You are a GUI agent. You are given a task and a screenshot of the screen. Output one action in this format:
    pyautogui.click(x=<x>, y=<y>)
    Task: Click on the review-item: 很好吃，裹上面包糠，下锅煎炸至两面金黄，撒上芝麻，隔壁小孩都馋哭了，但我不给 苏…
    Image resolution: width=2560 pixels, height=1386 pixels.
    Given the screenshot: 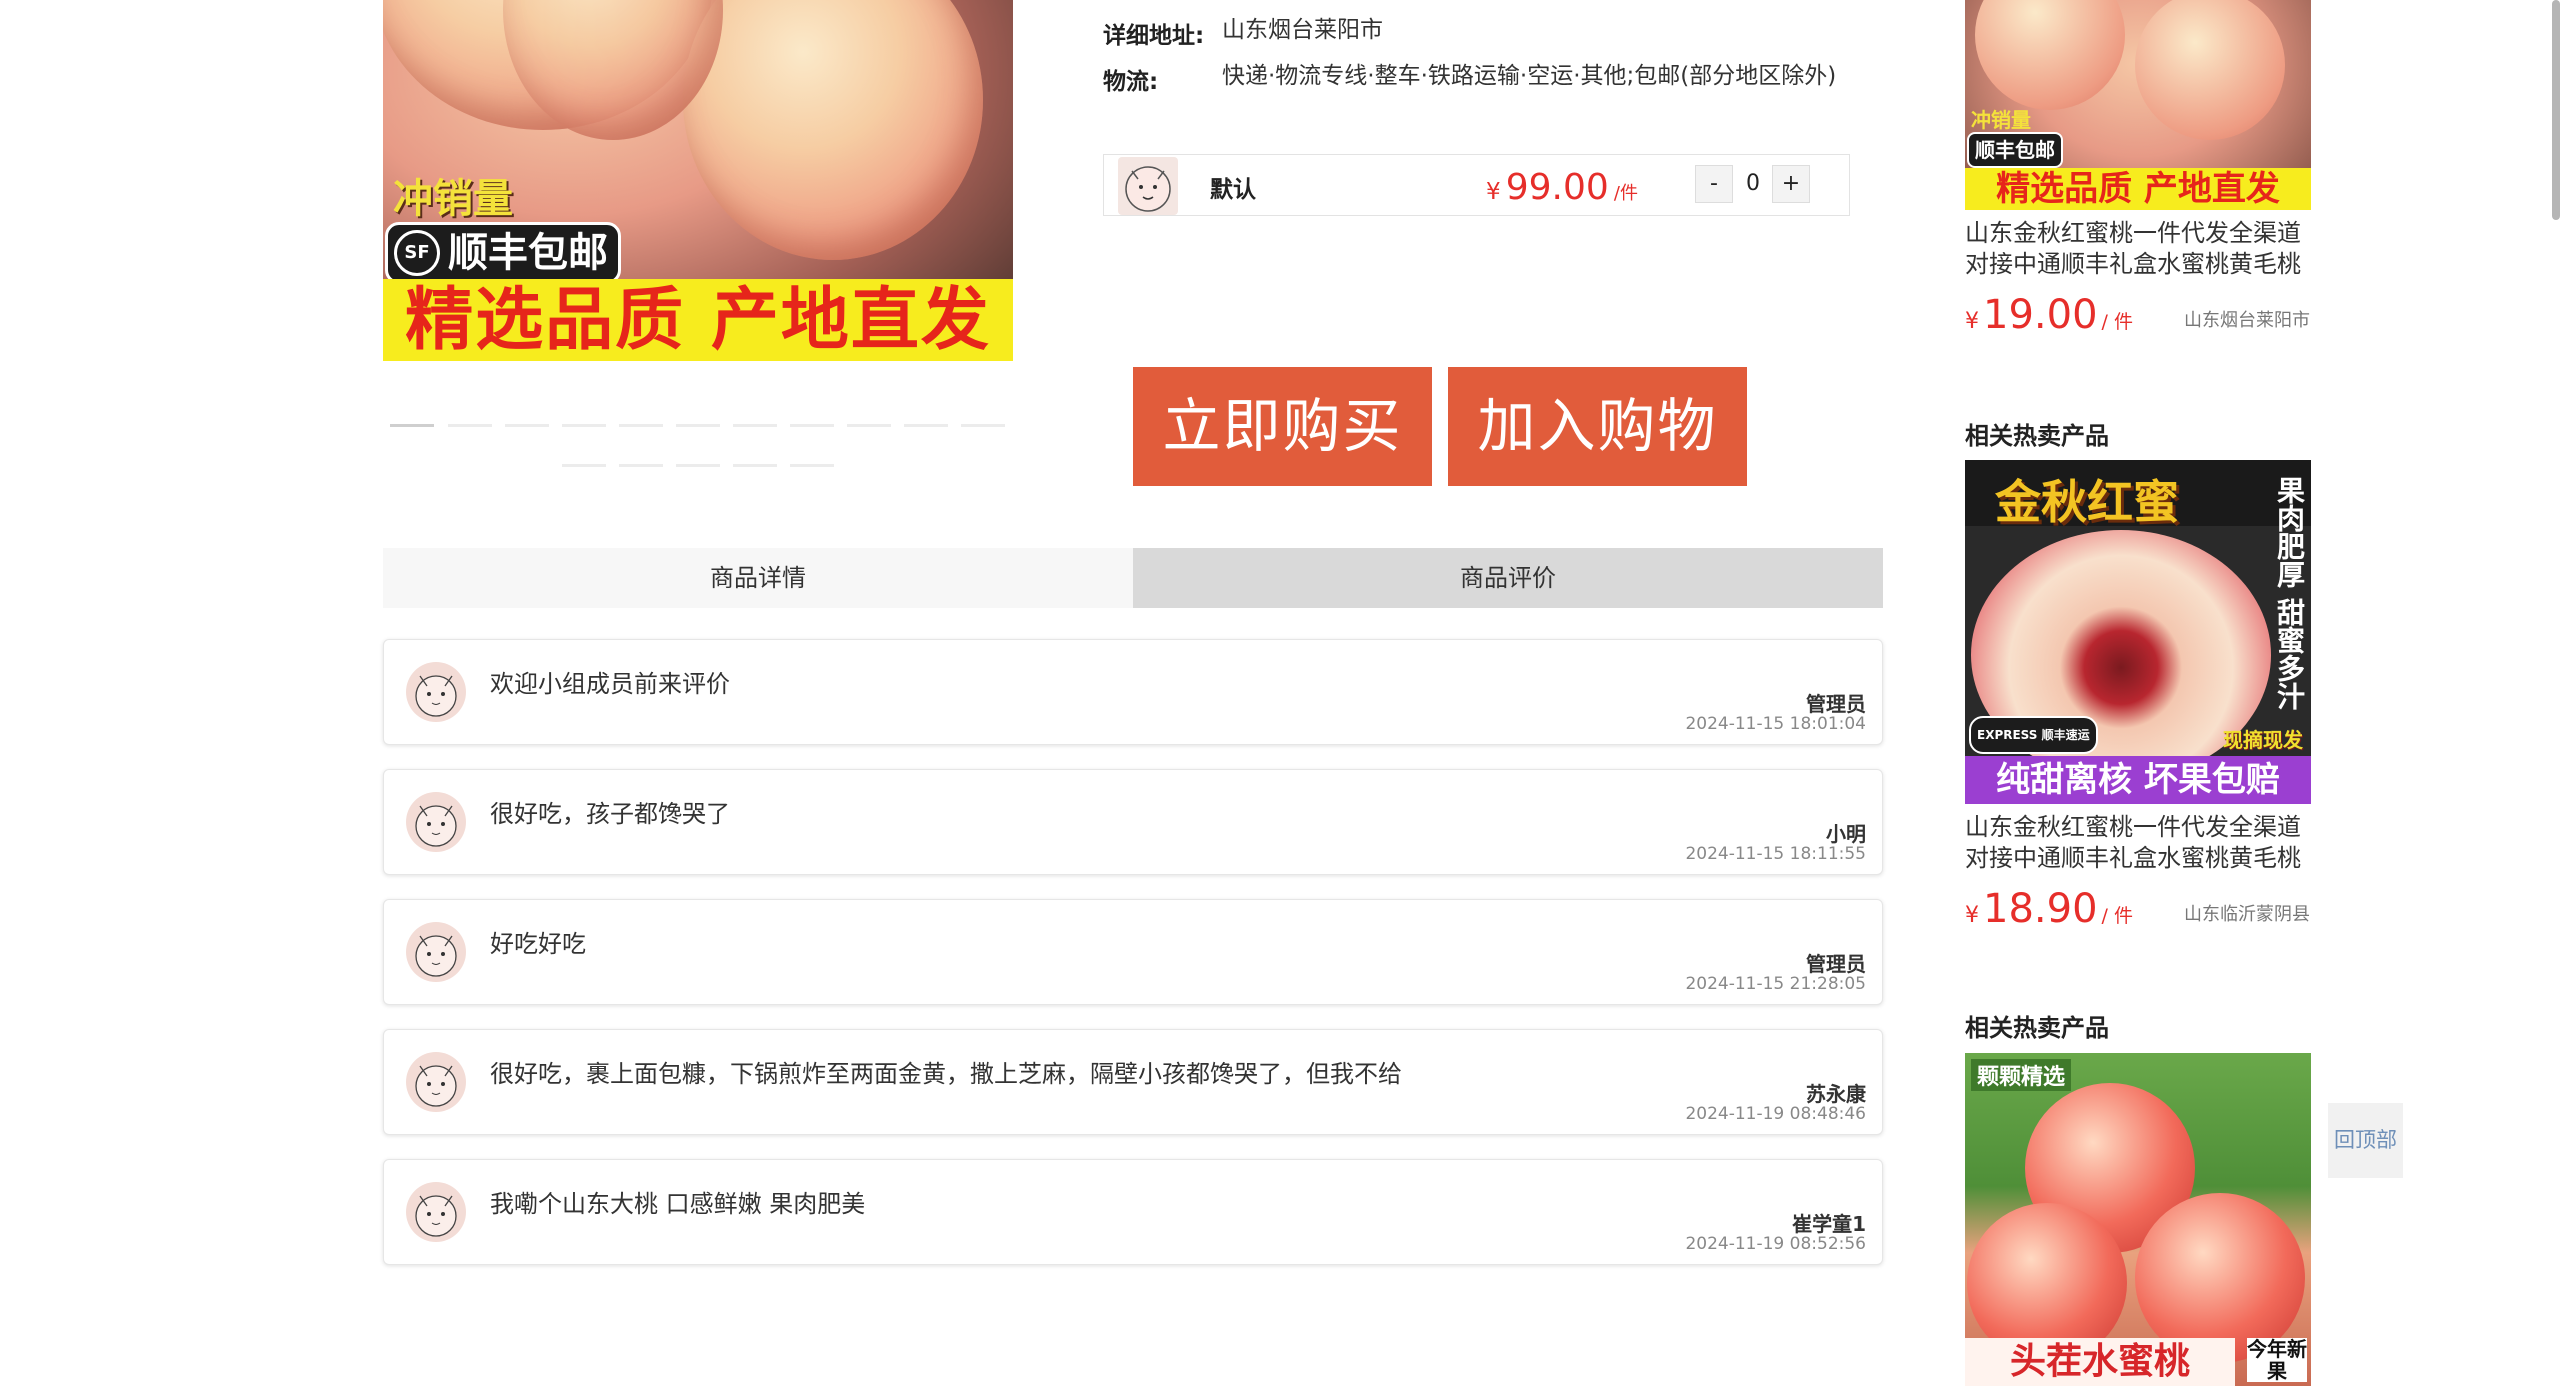 What is the action you would take?
    pyautogui.click(x=1133, y=1082)
    